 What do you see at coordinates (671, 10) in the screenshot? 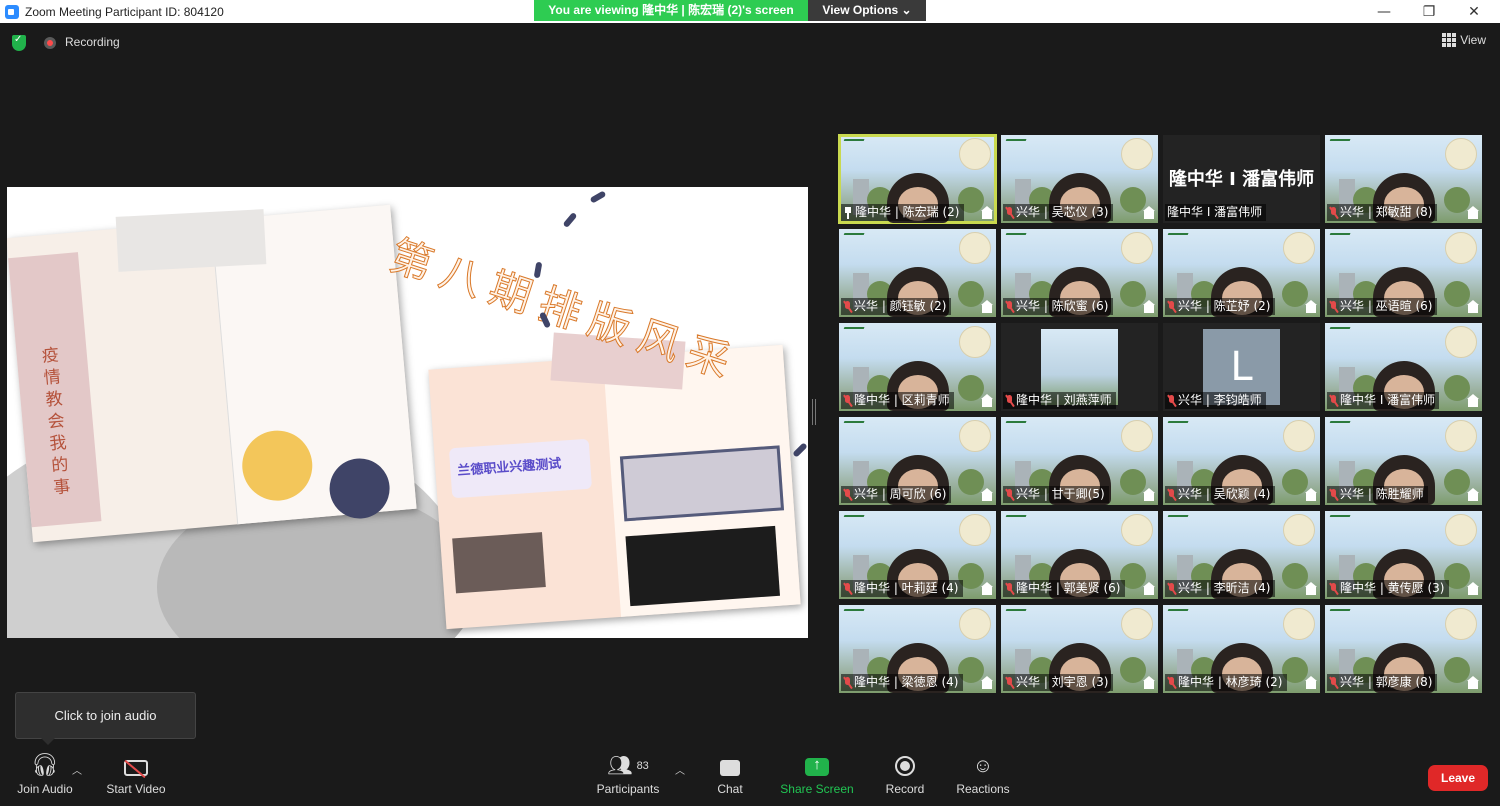
I see `viewing-banner-text: You are viewing 隆中华 | 陈宏瑞 (2)'s screen` at bounding box center [671, 10].